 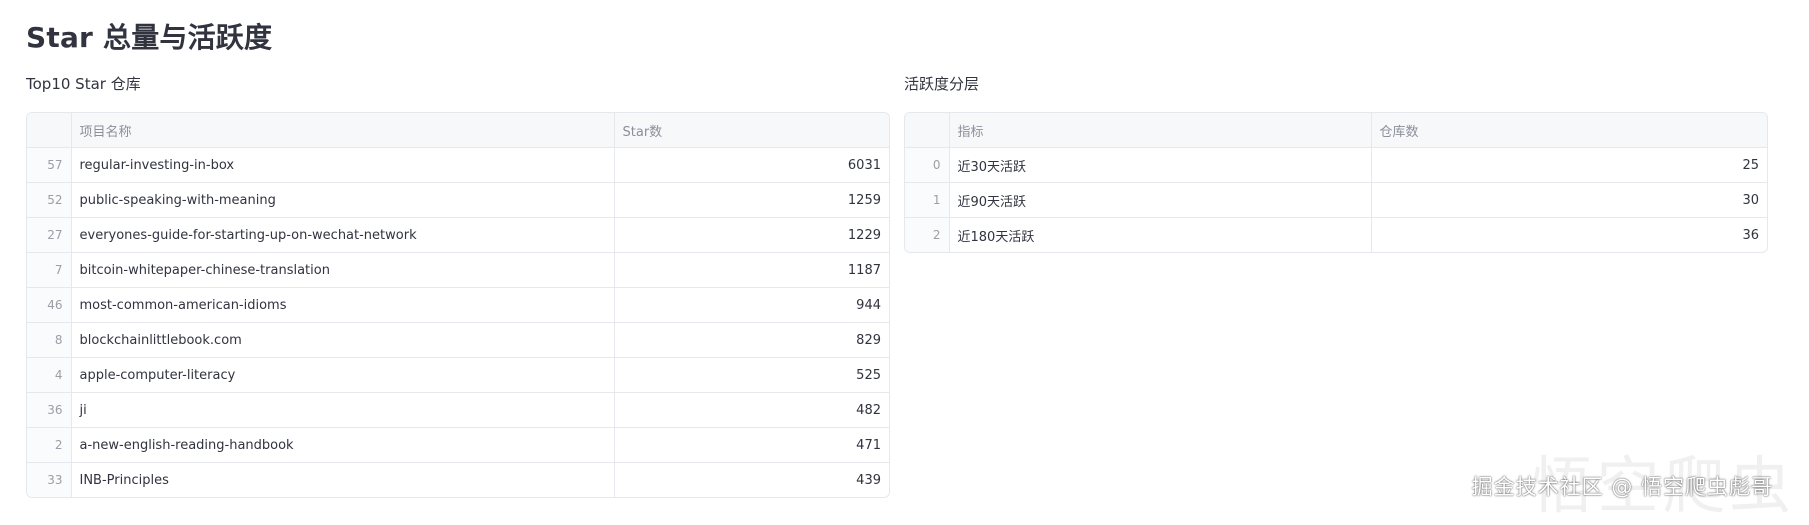 I want to click on cell-star-count: 471, so click(x=751, y=445).